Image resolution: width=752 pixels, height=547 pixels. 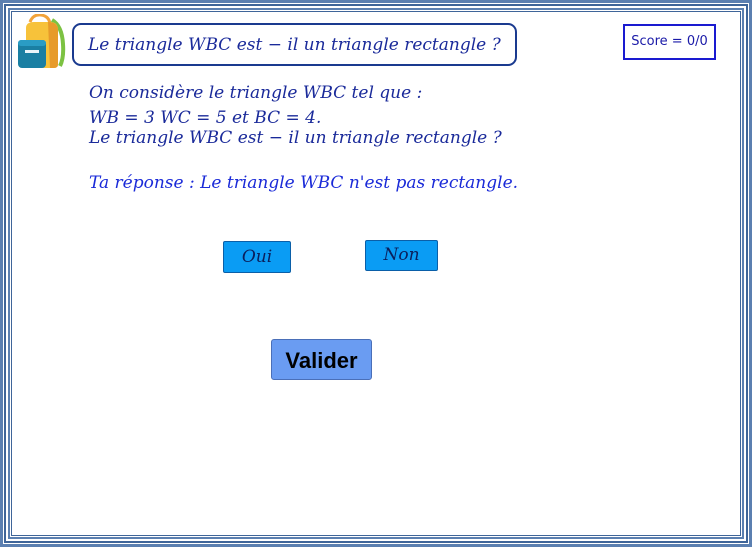 I want to click on oui-button: Oui, so click(x=257, y=257).